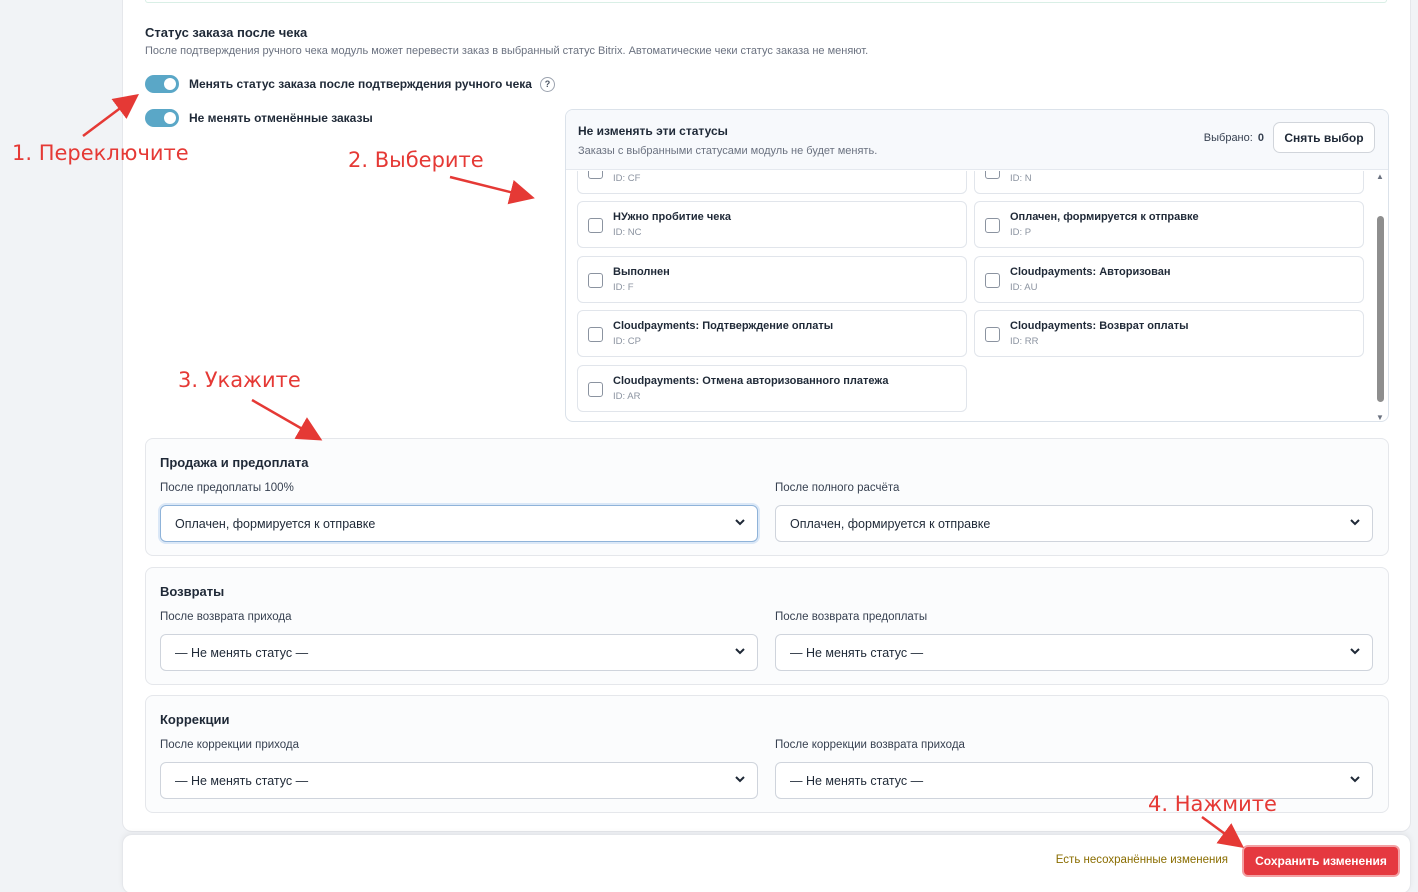 This screenshot has height=892, width=1418. Describe the element at coordinates (416, 160) in the screenshot. I see `annotation-step-2: 2. Выберите` at that location.